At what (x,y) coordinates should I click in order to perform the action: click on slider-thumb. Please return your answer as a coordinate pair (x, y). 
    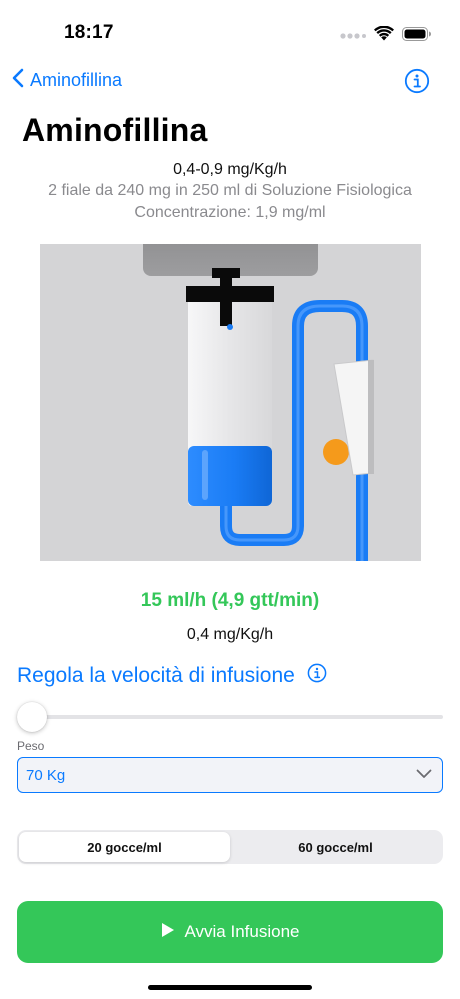
    Looking at the image, I should click on (32, 717).